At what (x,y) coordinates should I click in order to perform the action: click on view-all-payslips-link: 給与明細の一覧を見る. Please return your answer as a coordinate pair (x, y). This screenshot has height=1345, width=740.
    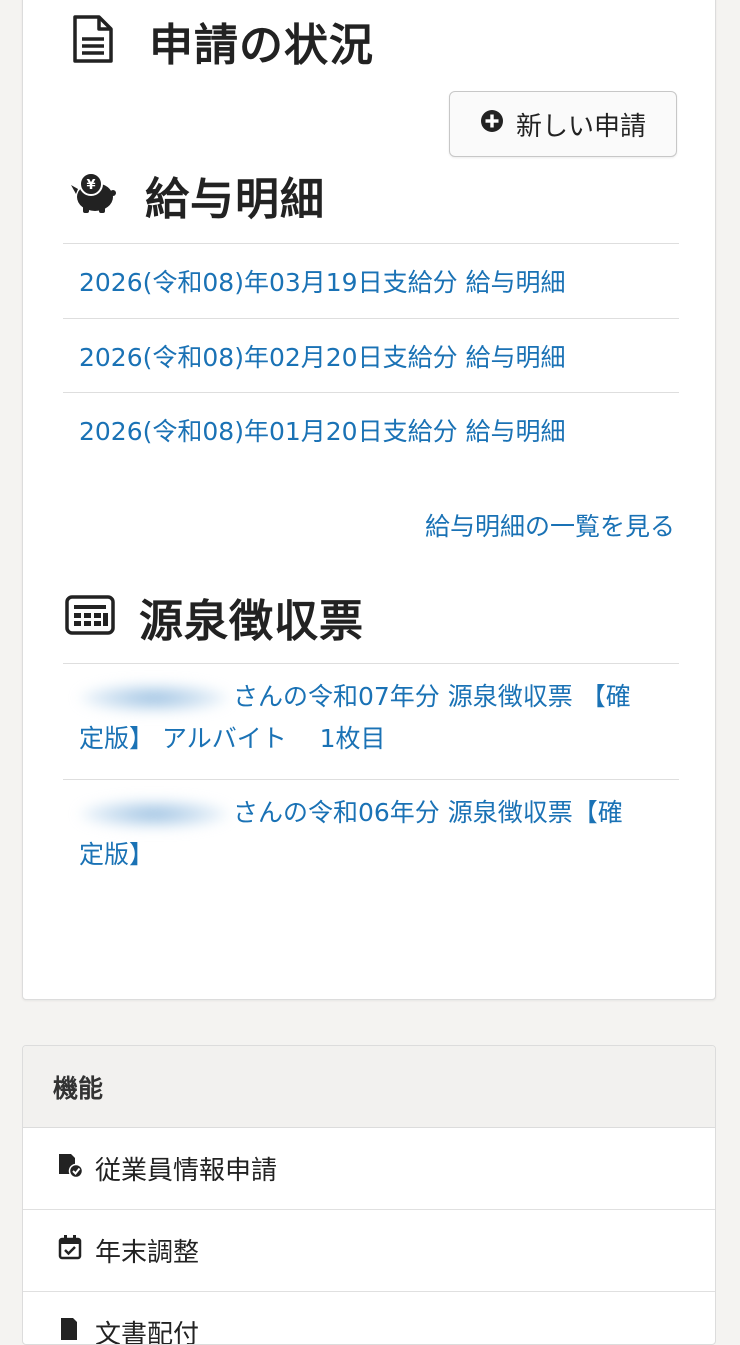
    Looking at the image, I should click on (550, 525).